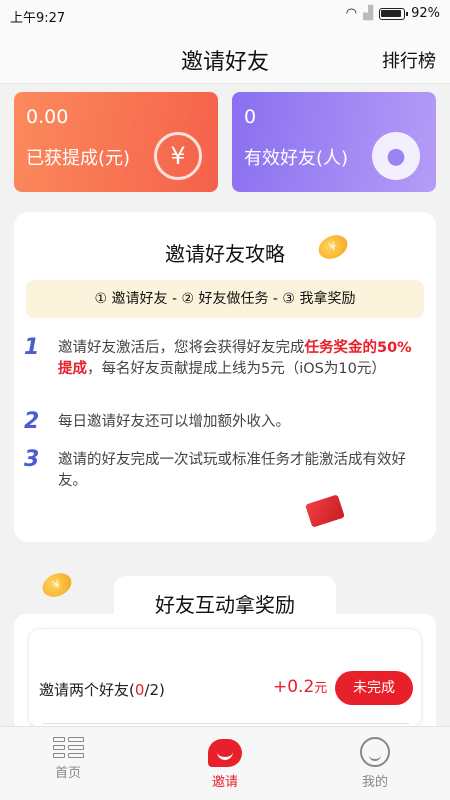 The height and width of the screenshot is (800, 450). I want to click on red-envelope-icon, so click(325, 511).